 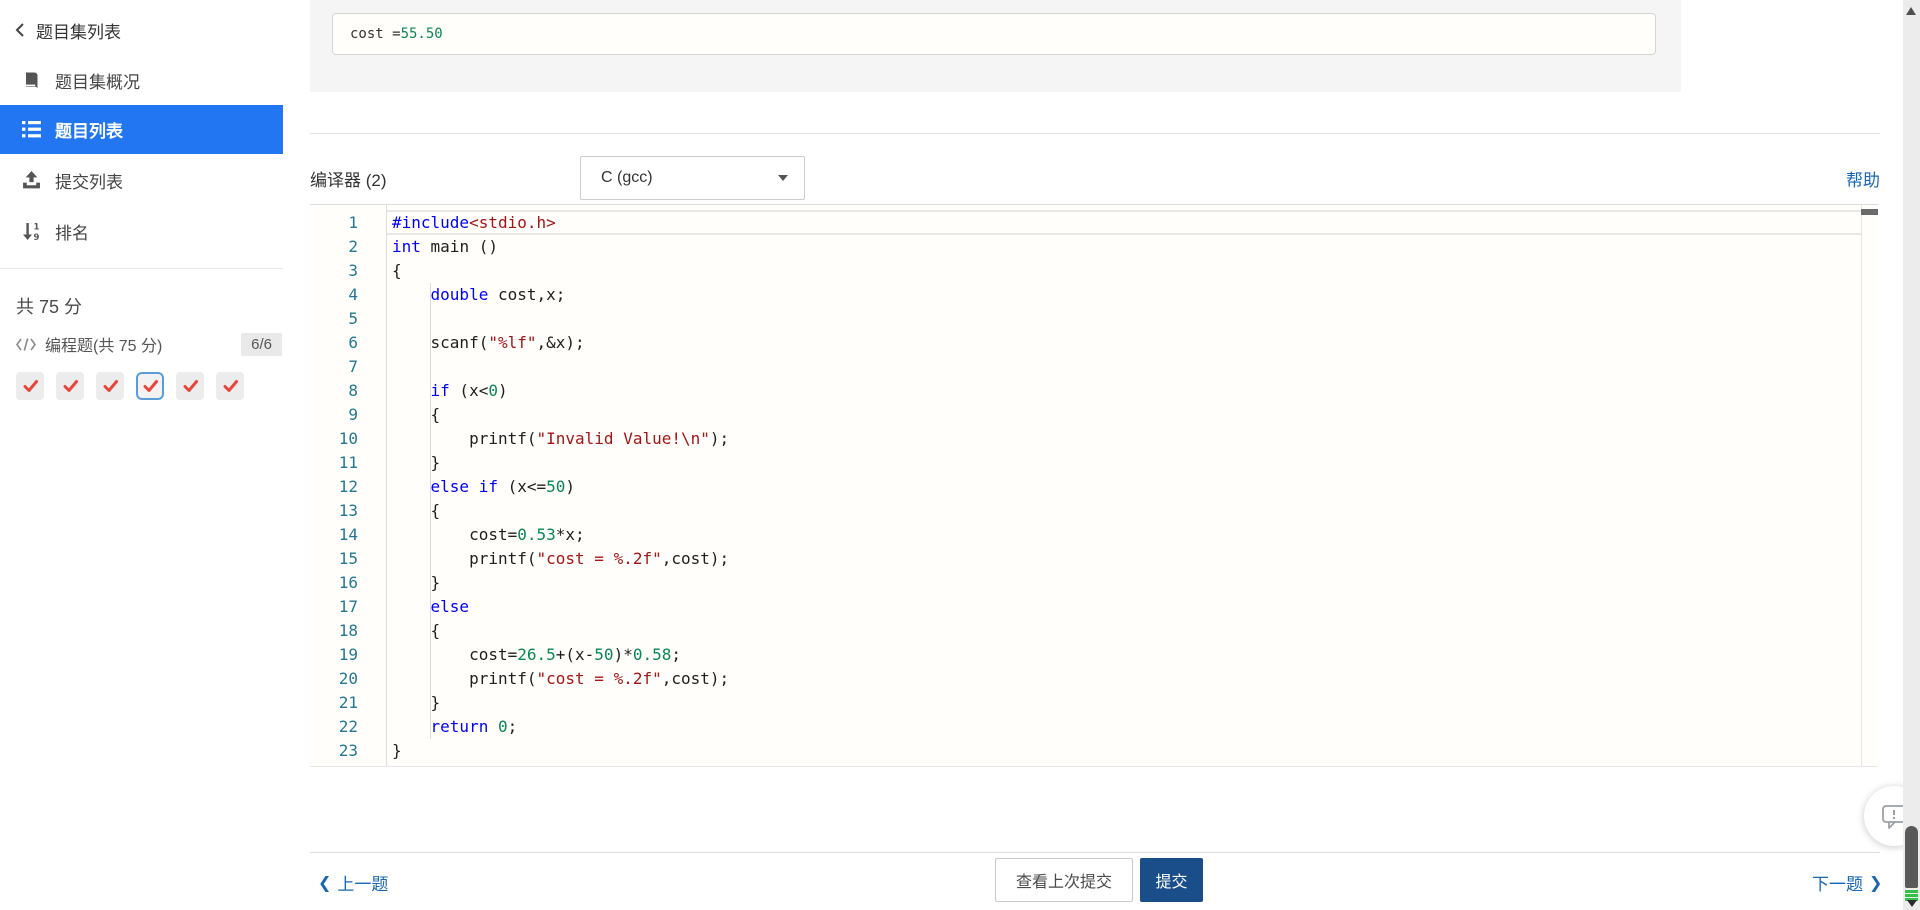 I want to click on sidebar-item-problem-list: 题目列表, so click(x=141, y=129).